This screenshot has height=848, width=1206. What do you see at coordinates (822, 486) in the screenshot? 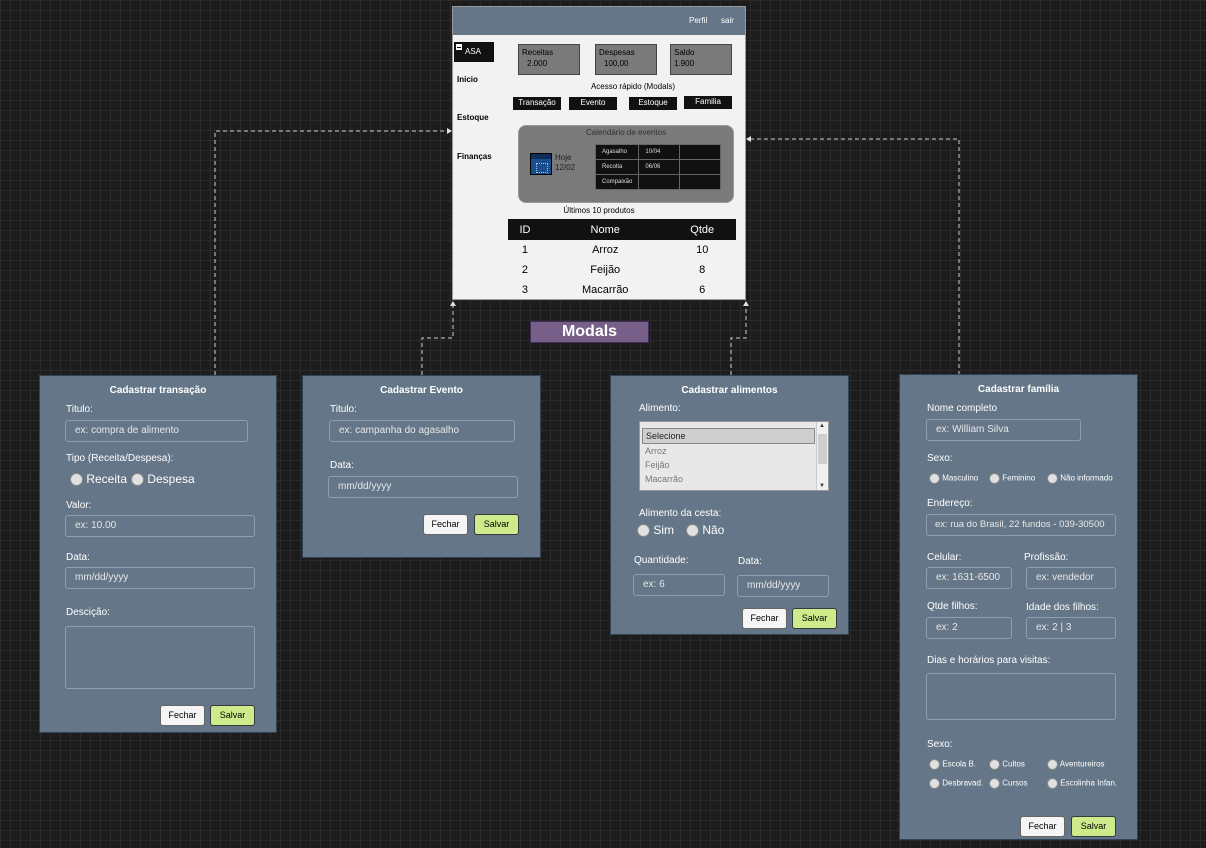
I see `scroll-down-icon: ▼` at bounding box center [822, 486].